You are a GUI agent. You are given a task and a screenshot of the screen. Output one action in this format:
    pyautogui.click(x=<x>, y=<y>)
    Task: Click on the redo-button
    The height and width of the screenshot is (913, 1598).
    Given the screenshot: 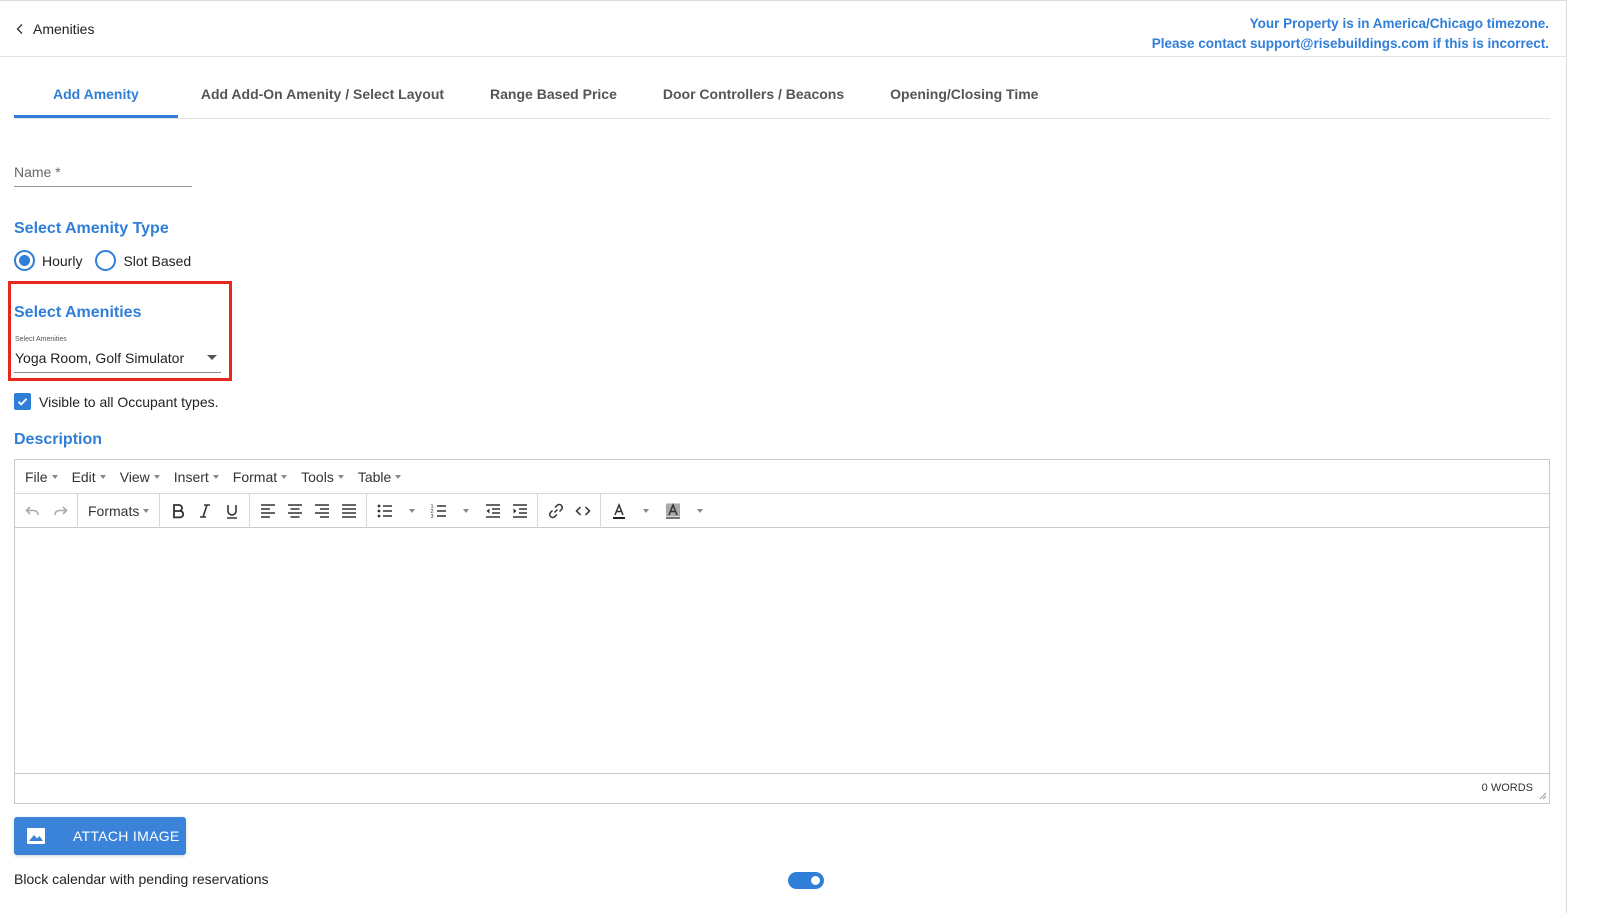 What is the action you would take?
    pyautogui.click(x=59, y=511)
    